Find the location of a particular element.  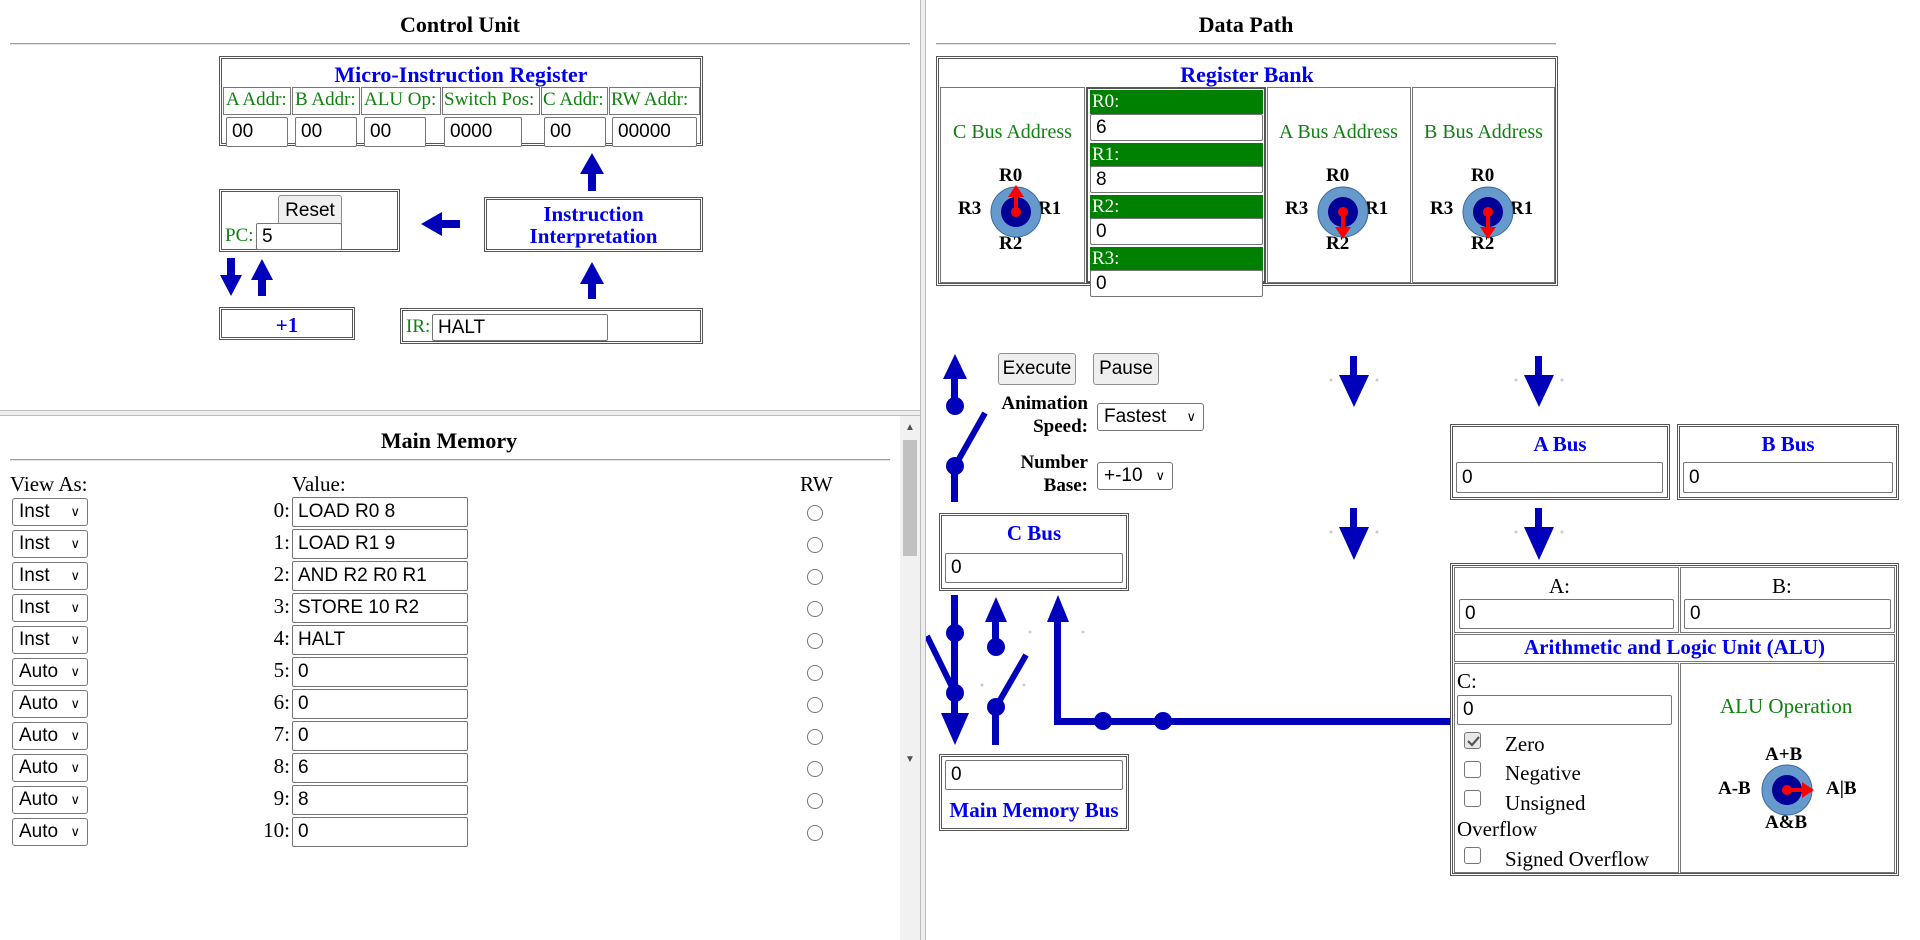

memory-row: Auto ∨ 7: is located at coordinates (450, 736).